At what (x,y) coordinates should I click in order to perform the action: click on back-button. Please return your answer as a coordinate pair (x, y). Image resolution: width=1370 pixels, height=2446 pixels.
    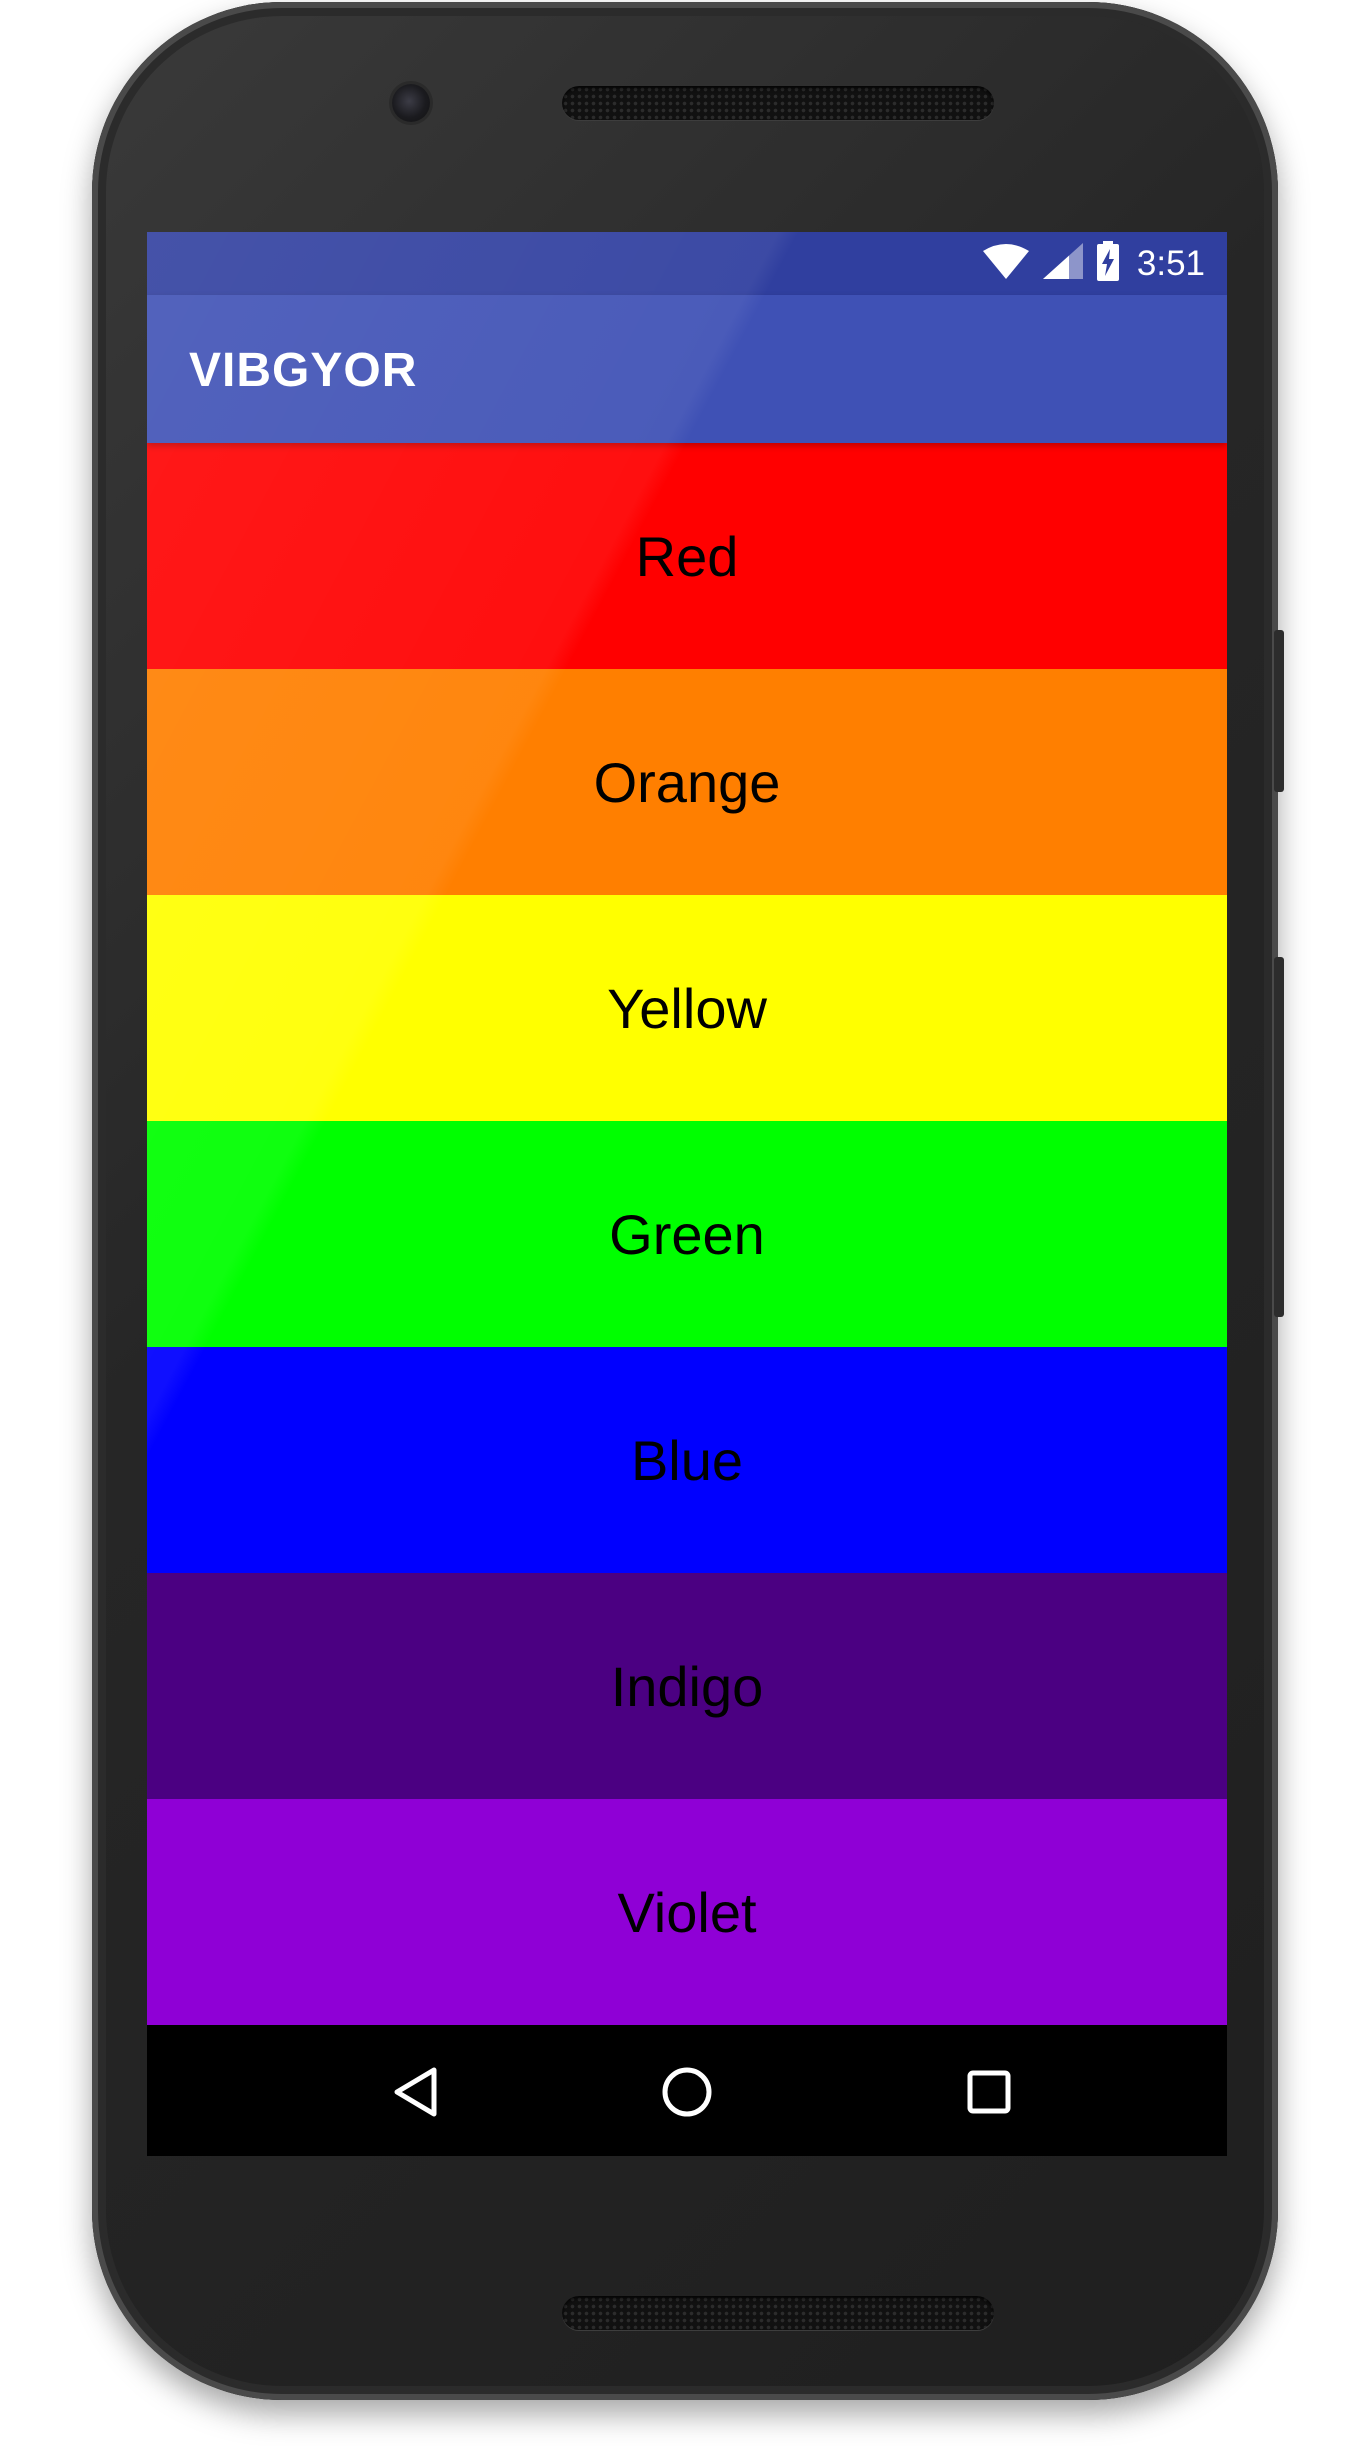
    Looking at the image, I should click on (415, 2092).